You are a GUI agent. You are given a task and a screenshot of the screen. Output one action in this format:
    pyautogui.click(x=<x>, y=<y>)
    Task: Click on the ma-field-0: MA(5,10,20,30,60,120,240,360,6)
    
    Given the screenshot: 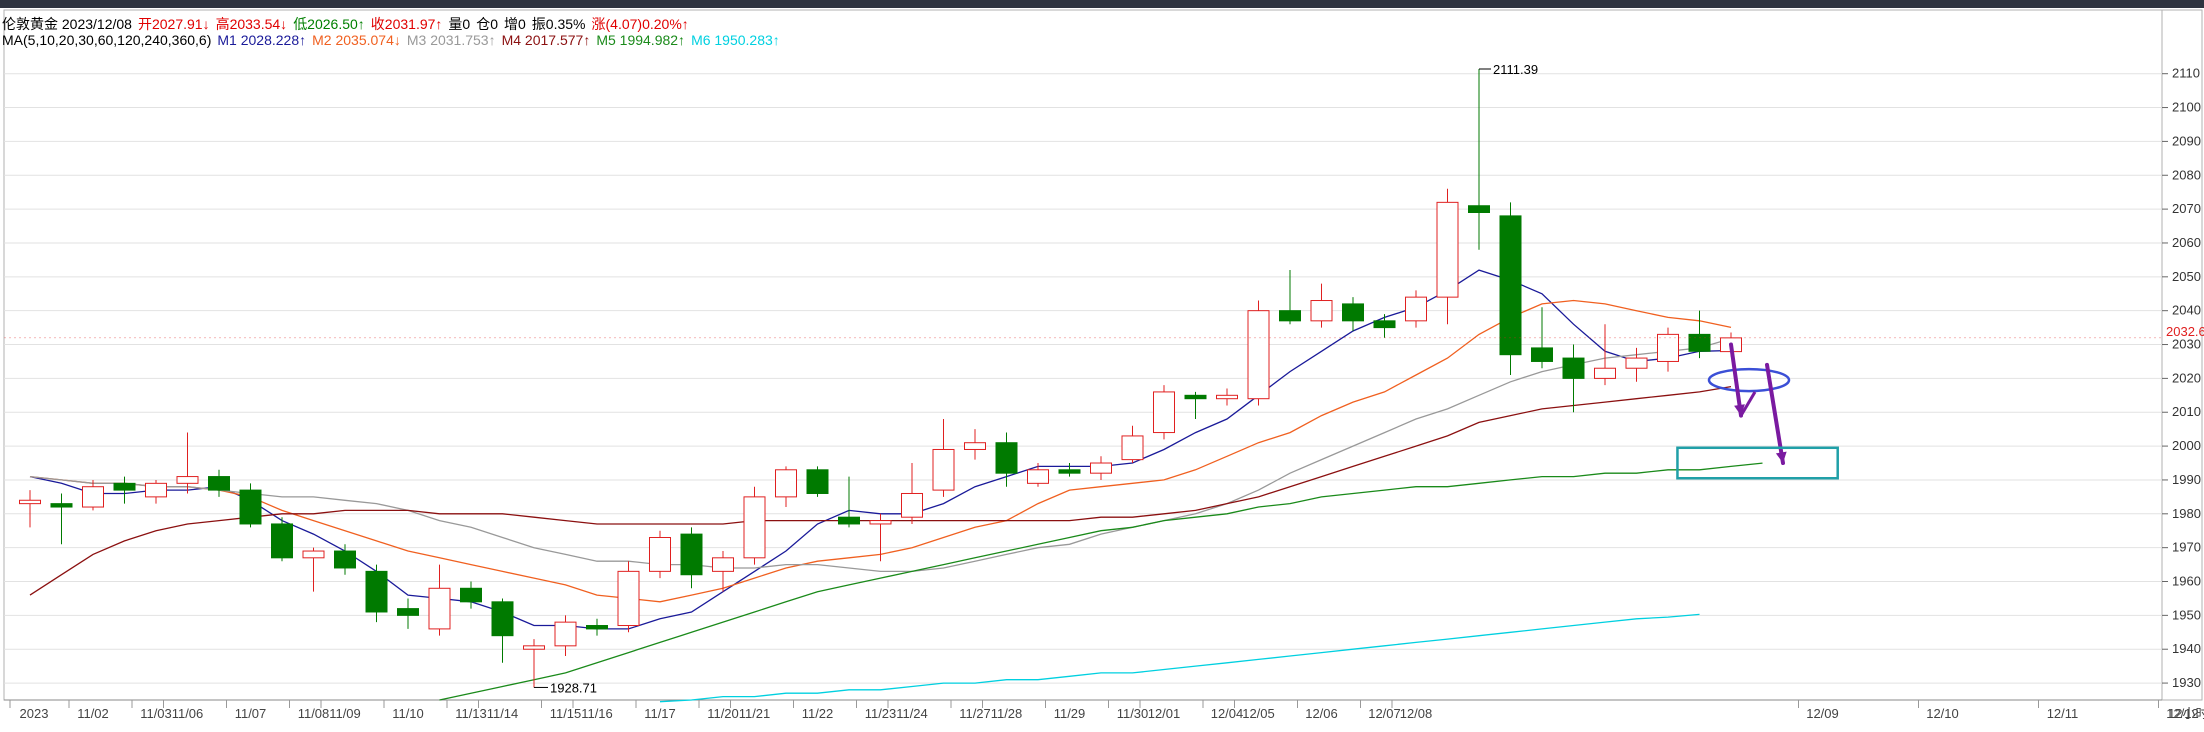 What is the action you would take?
    pyautogui.click(x=107, y=40)
    